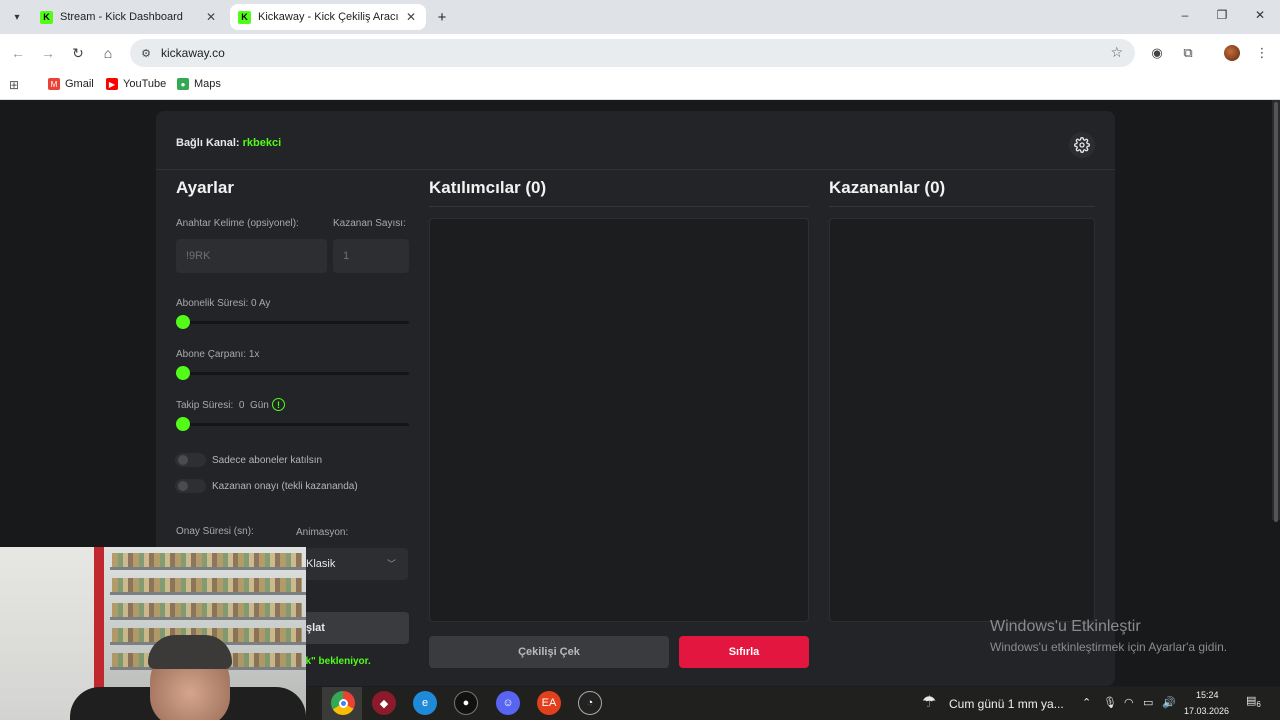 This screenshot has height=720, width=1280. What do you see at coordinates (466, 703) in the screenshot?
I see `obs-taskbar-icon: ●` at bounding box center [466, 703].